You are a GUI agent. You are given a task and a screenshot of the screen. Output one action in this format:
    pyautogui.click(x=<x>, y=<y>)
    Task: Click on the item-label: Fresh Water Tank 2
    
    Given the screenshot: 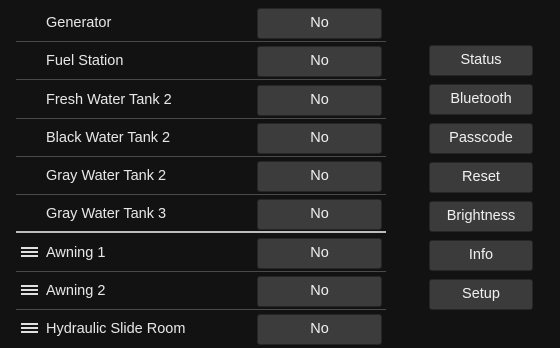 What is the action you would take?
    pyautogui.click(x=109, y=100)
    